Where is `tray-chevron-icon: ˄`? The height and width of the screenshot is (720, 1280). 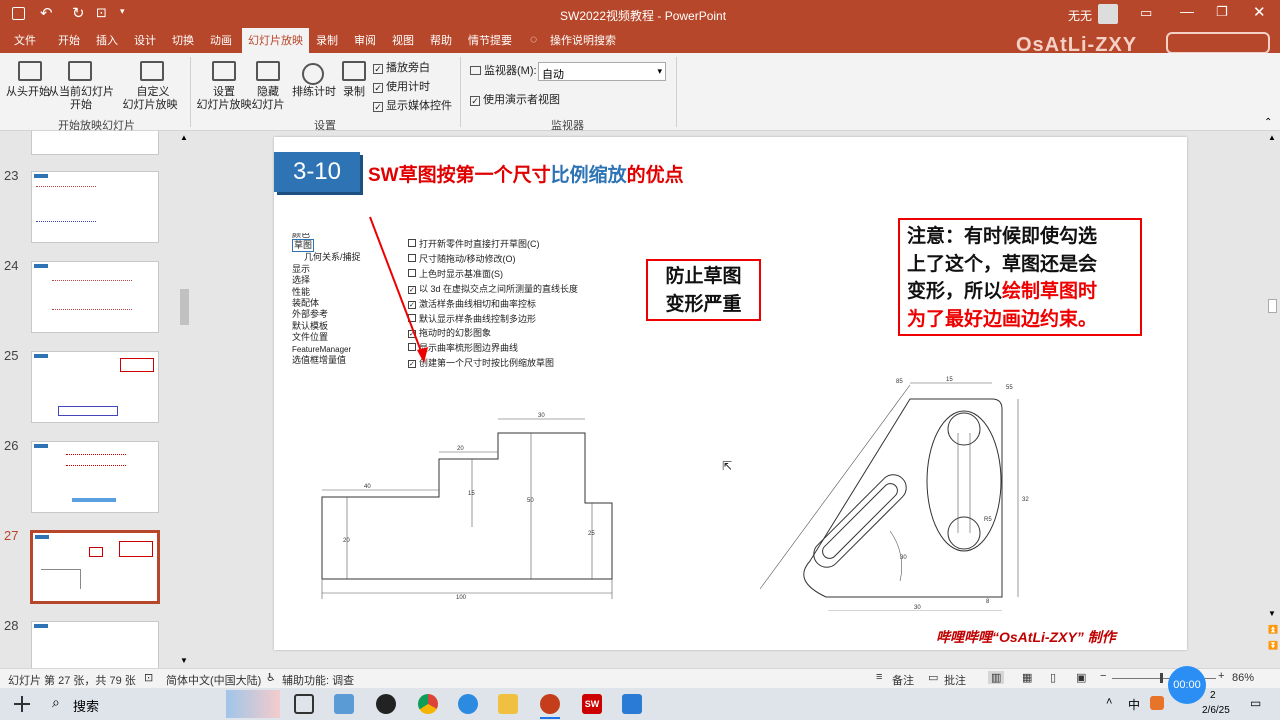 tray-chevron-icon: ˄ is located at coordinates (1109, 702).